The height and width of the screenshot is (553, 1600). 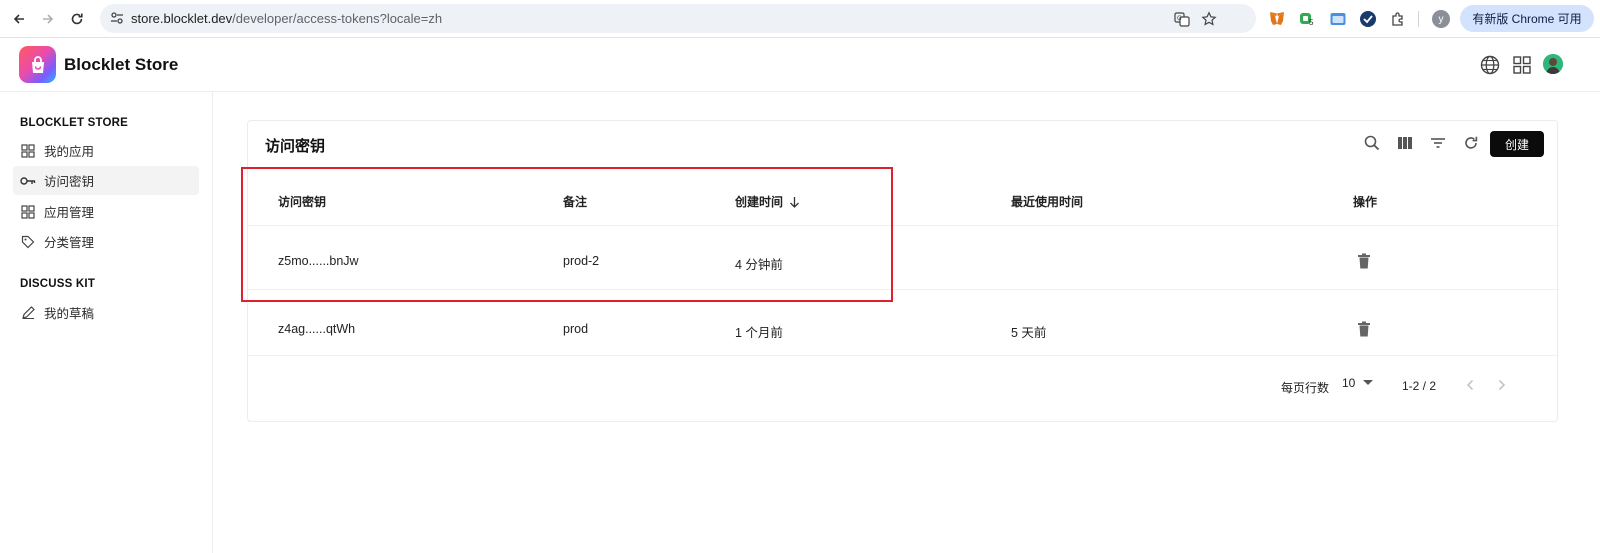 I want to click on last-used-cell: 5 天前, so click(x=1029, y=333).